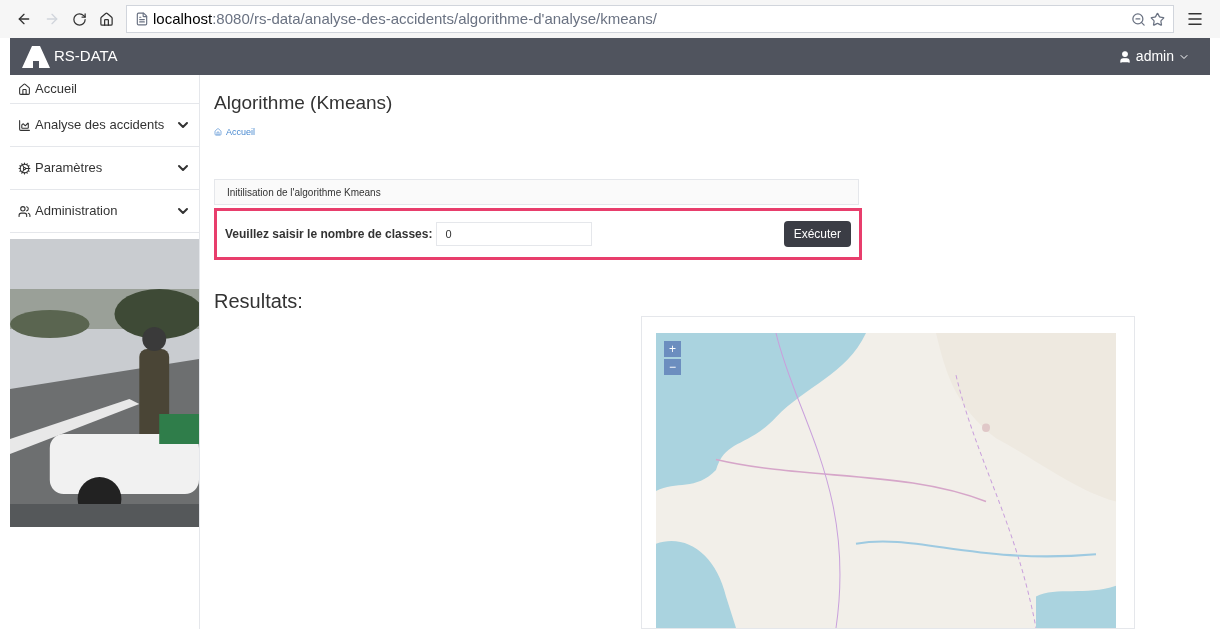  I want to click on classes-input: 0, so click(514, 234).